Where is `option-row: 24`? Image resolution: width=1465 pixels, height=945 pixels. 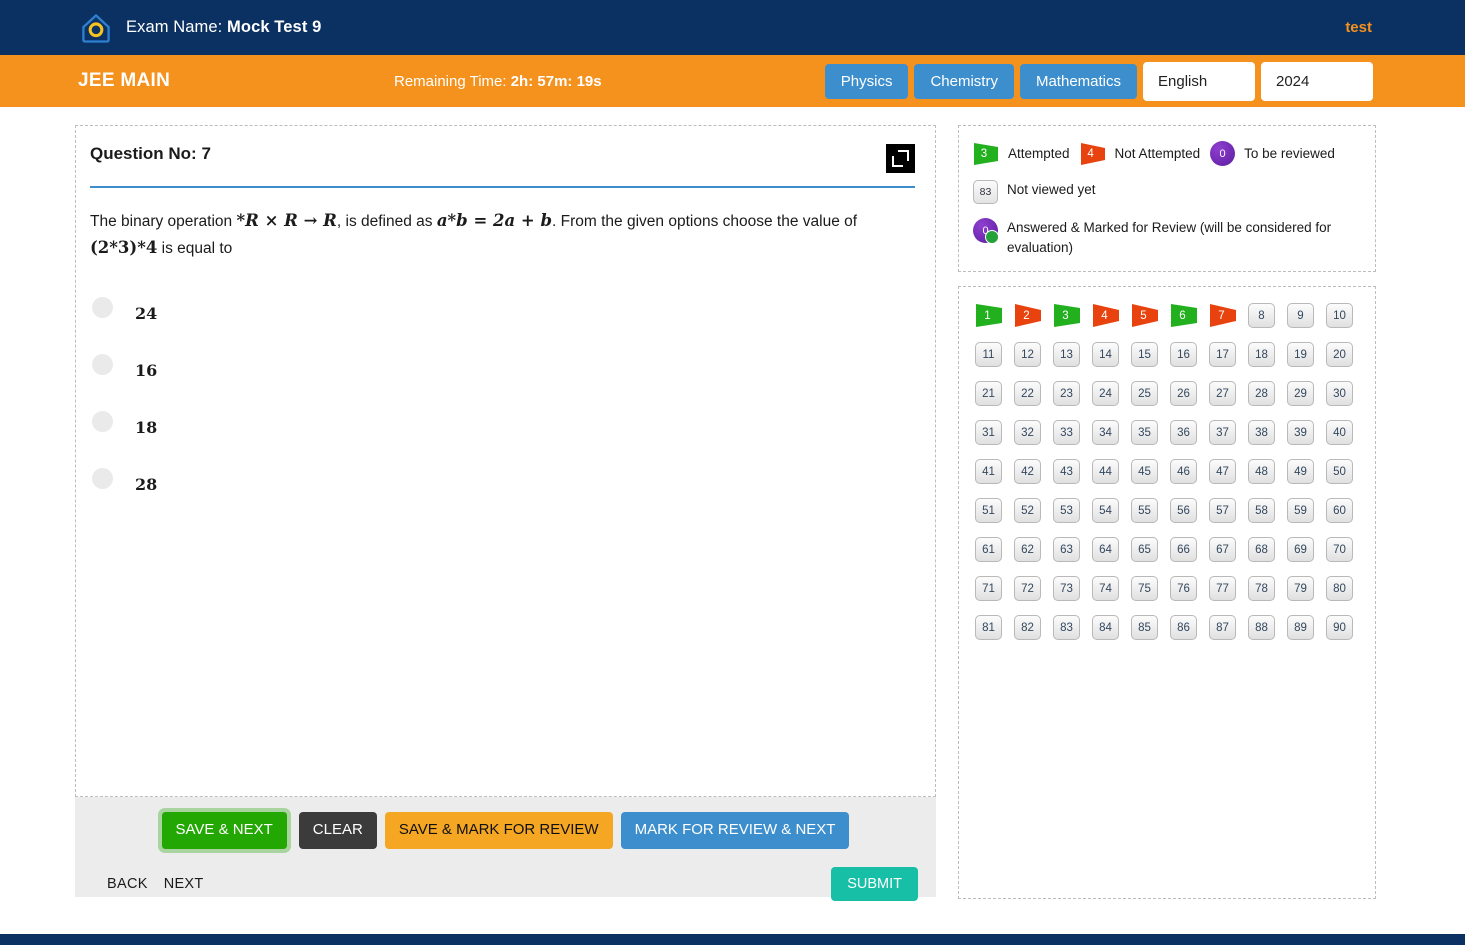 option-row: 24 is located at coordinates (502, 307).